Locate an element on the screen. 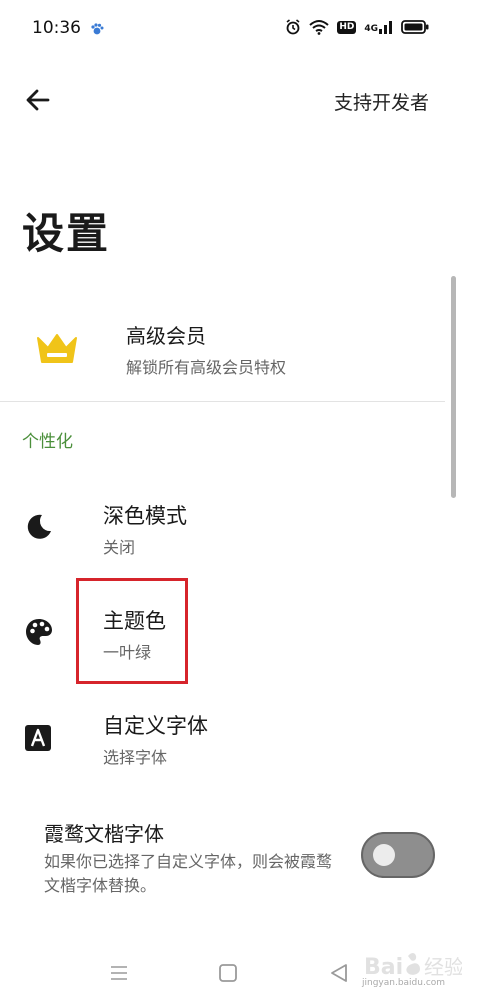 This screenshot has width=479, height=1004. network-type: 4G is located at coordinates (371, 29).